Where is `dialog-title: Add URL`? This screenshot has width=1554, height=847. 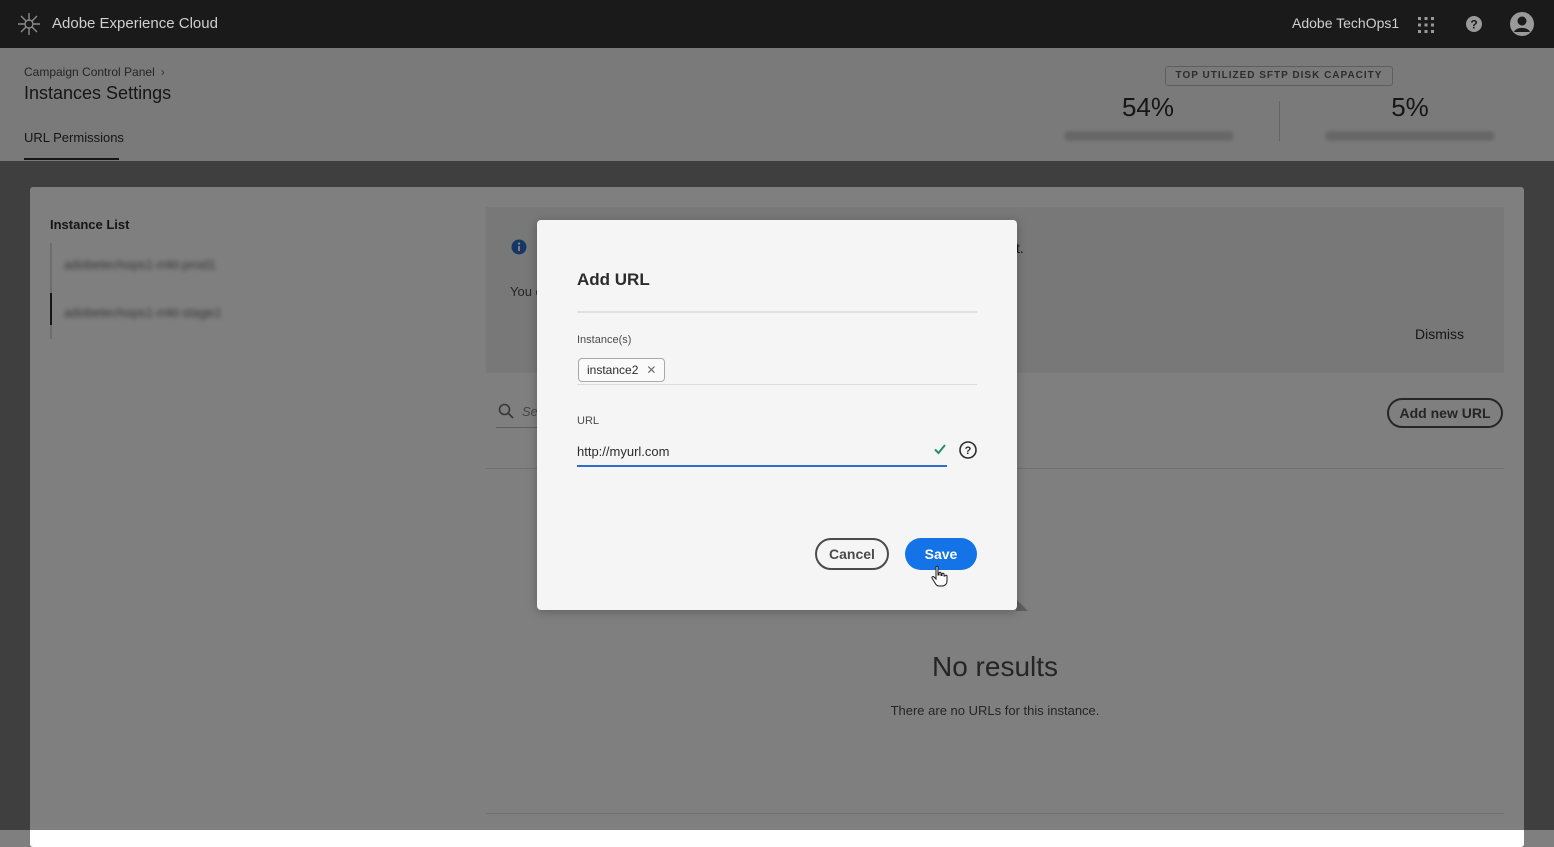
dialog-title: Add URL is located at coordinates (613, 279).